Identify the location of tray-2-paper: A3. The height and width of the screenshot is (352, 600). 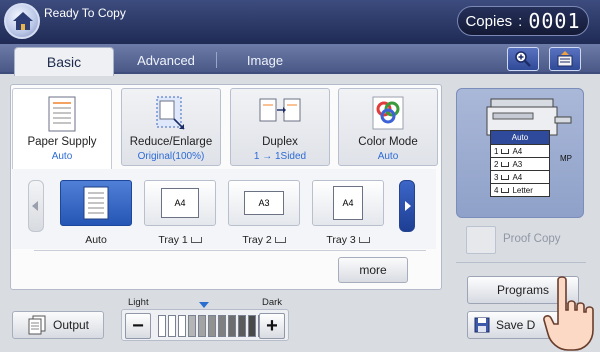
(264, 203).